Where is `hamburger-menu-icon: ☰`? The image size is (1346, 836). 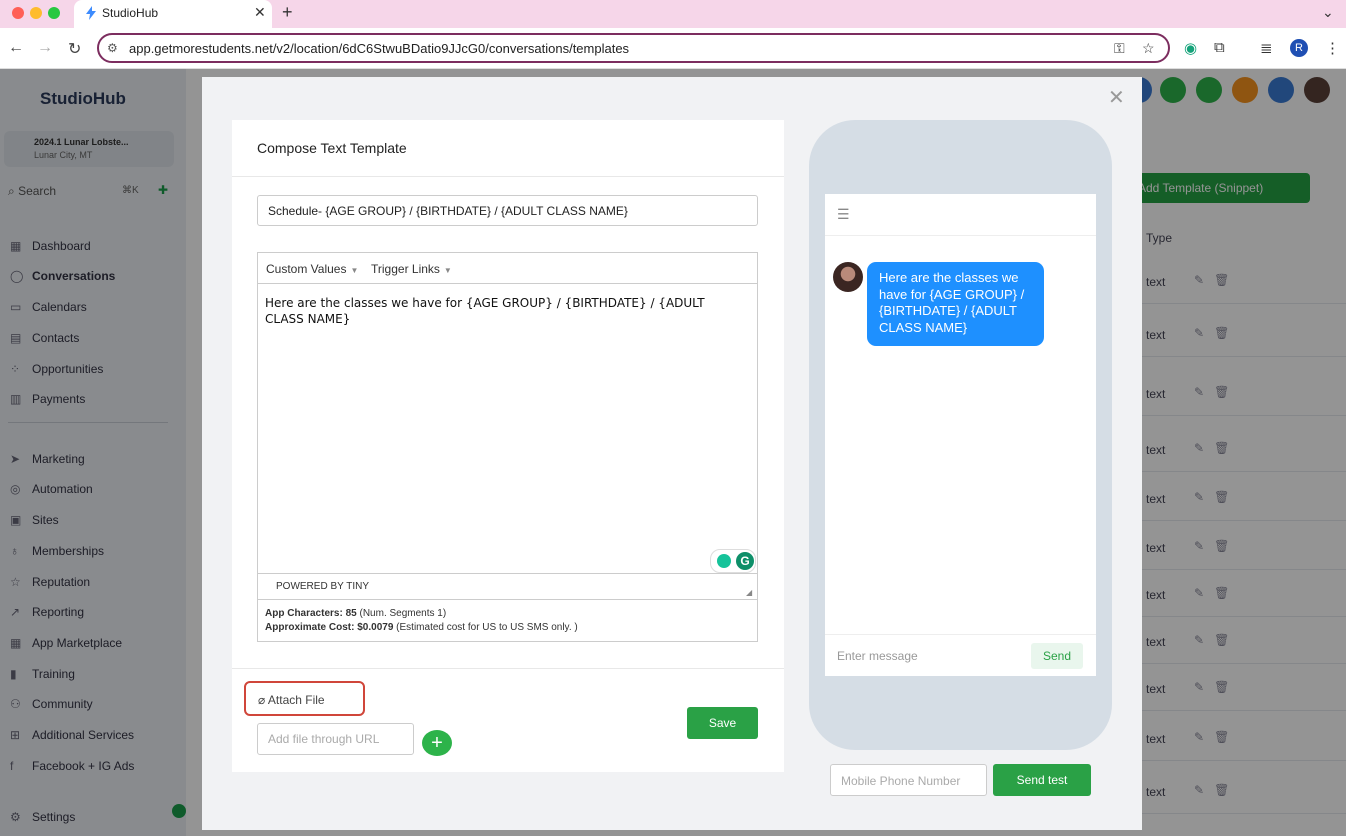
hamburger-menu-icon: ☰ is located at coordinates (843, 214).